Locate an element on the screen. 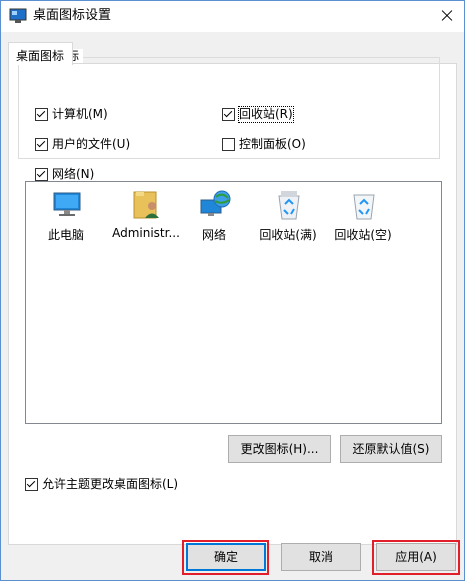  checkbox-label: 计算机(M) is located at coordinates (80, 114).